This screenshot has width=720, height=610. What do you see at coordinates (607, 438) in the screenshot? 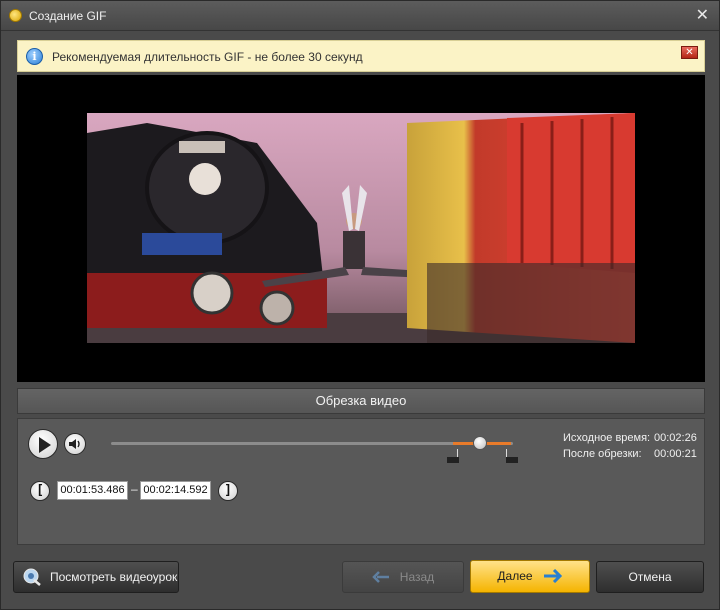
I see `source-duration-label: Исходное время:` at bounding box center [607, 438].